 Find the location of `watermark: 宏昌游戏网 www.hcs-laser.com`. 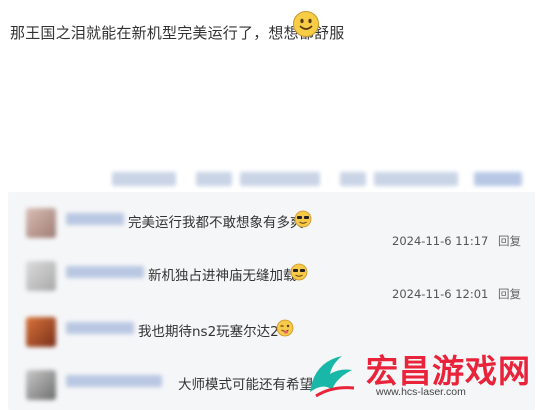

watermark: 宏昌游戏网 www.hcs-laser.com is located at coordinates (425, 375).